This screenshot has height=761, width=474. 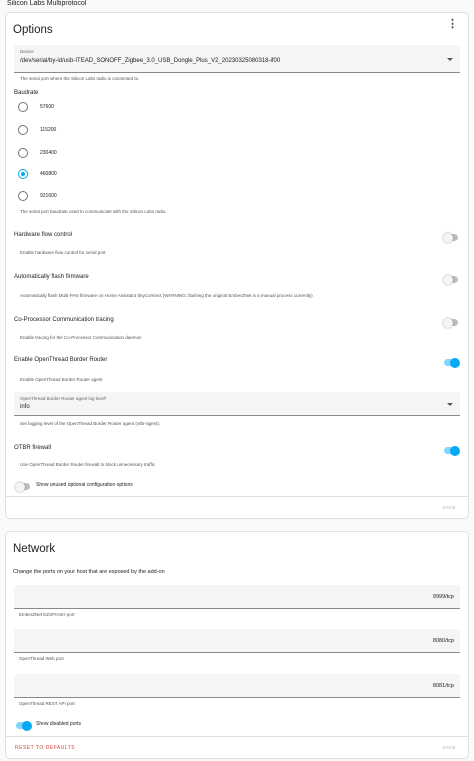 I want to click on radio-label: 921600, so click(x=48, y=196).